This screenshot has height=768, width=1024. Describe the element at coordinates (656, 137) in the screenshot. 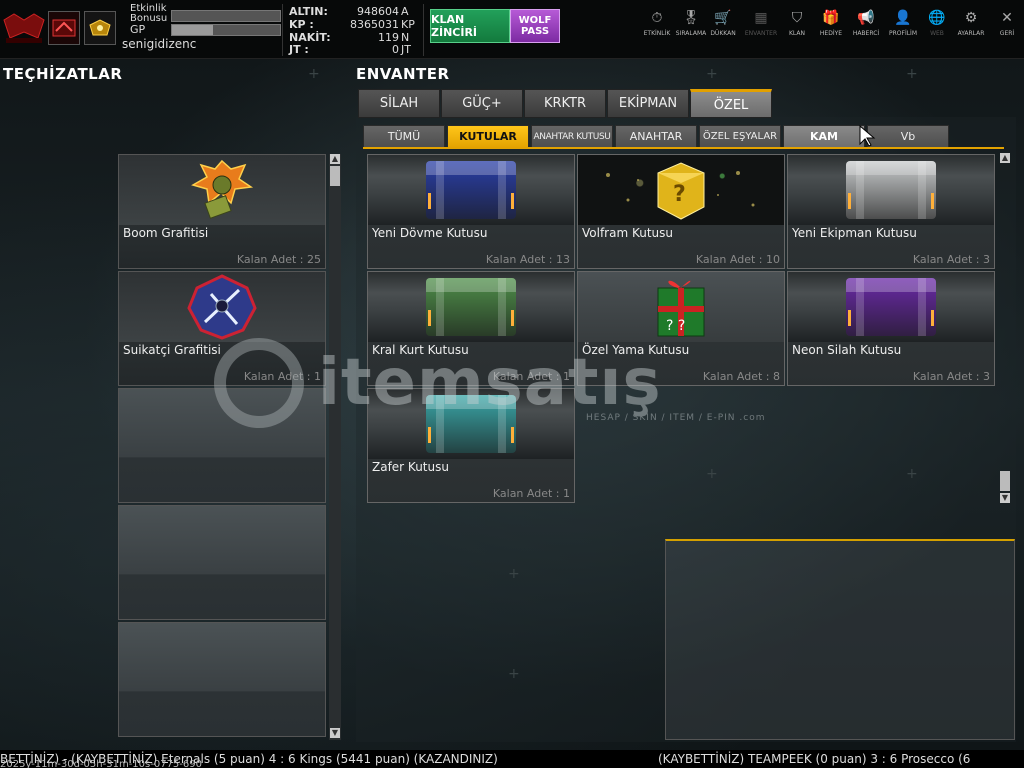

I see `subtab-key: ANAHTAR` at that location.